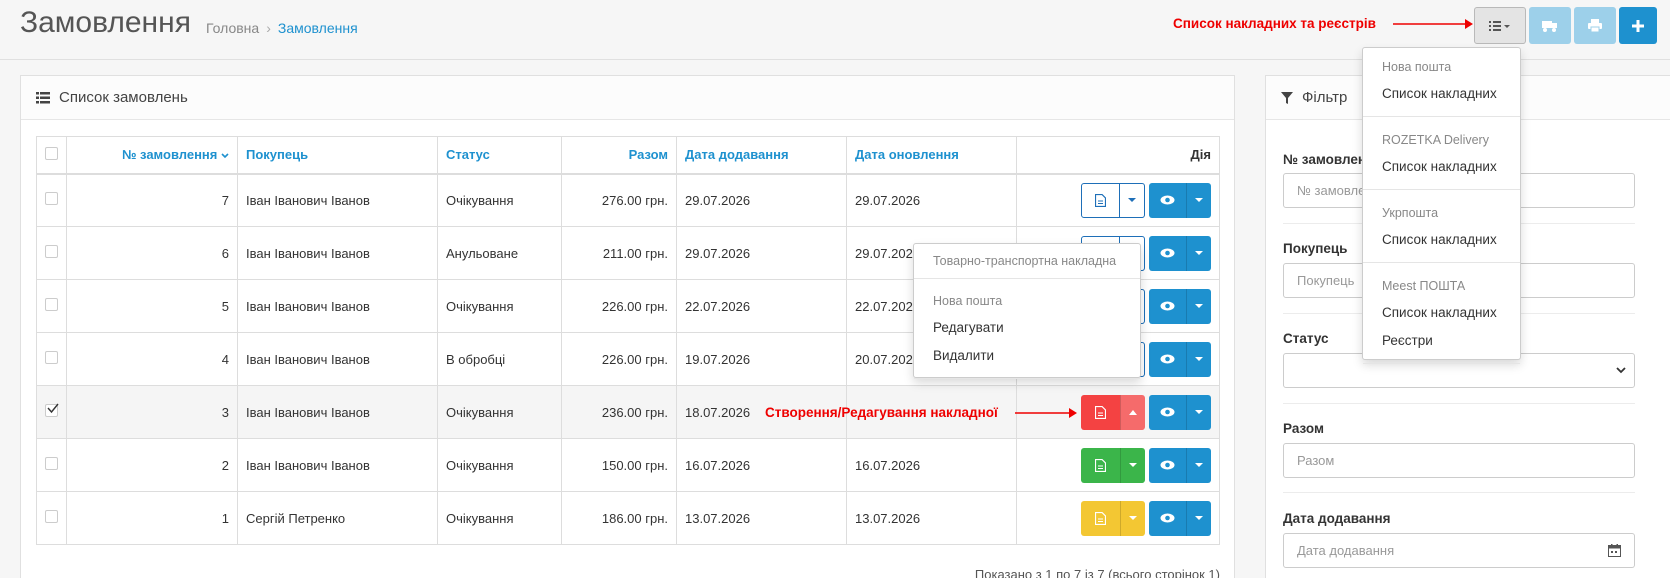 Image resolution: width=1670 pixels, height=578 pixels. Describe the element at coordinates (337, 155) in the screenshot. I see `column-customer: Покупець` at that location.